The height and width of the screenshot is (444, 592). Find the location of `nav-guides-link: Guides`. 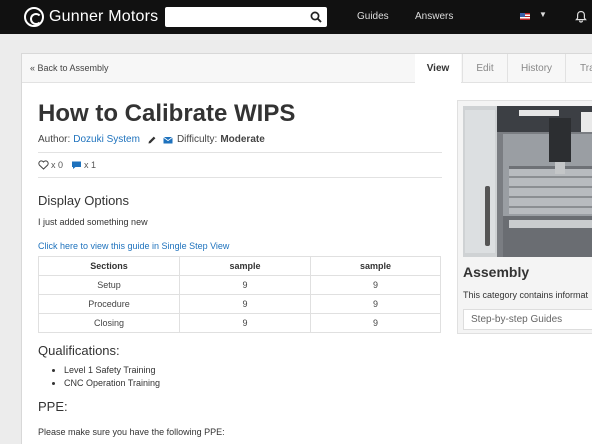

nav-guides-link: Guides is located at coordinates (373, 16).